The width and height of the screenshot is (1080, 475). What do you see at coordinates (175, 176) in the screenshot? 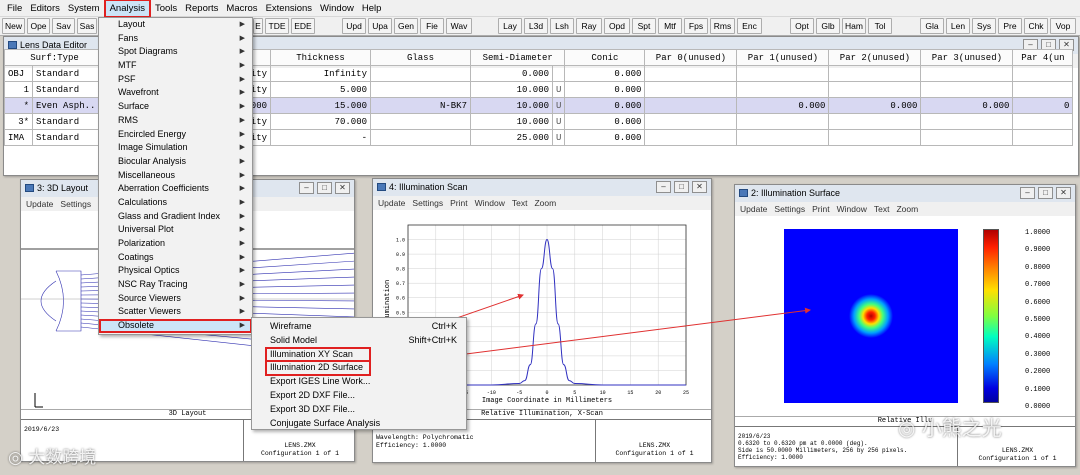
I see `menu-item-miscellaneous: Miscellaneous ▶` at bounding box center [175, 176].